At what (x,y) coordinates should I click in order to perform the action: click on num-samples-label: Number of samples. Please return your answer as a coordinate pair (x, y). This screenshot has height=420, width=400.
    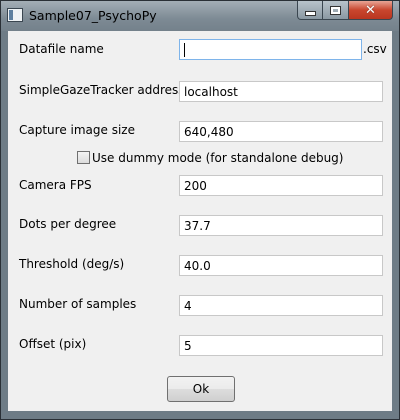
    Looking at the image, I should click on (78, 304).